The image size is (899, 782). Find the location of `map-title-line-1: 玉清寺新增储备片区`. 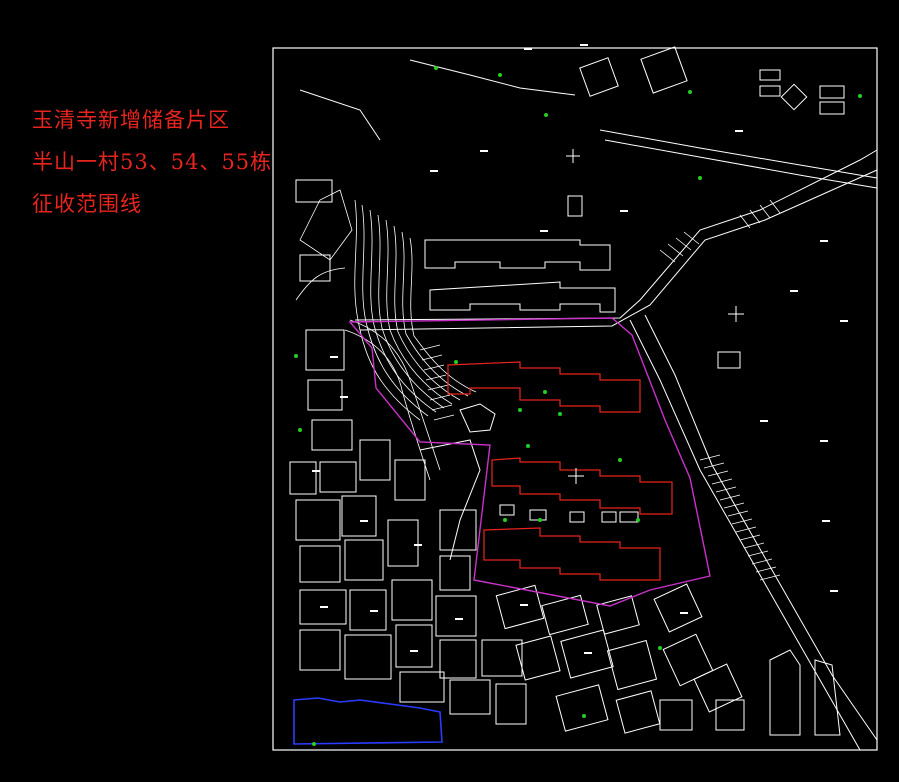

map-title-line-1: 玉清寺新增储备片区 is located at coordinates (131, 120).